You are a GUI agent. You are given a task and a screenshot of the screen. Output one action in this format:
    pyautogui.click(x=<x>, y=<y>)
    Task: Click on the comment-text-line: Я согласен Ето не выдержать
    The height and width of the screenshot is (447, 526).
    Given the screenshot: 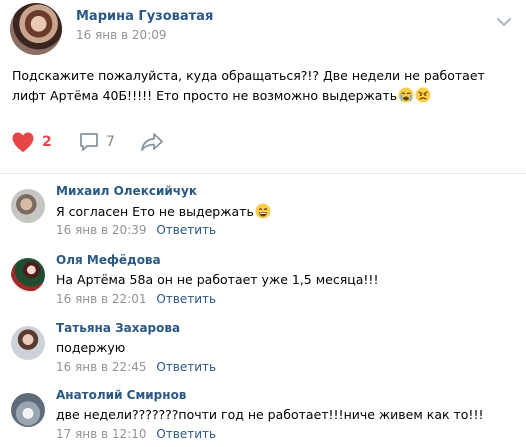 What is the action you would take?
    pyautogui.click(x=163, y=211)
    